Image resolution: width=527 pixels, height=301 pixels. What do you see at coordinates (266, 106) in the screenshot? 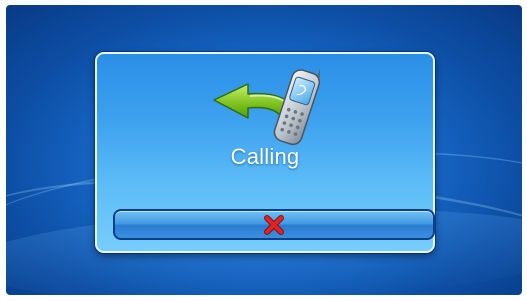
I see `call-phone-arrow-icon` at bounding box center [266, 106].